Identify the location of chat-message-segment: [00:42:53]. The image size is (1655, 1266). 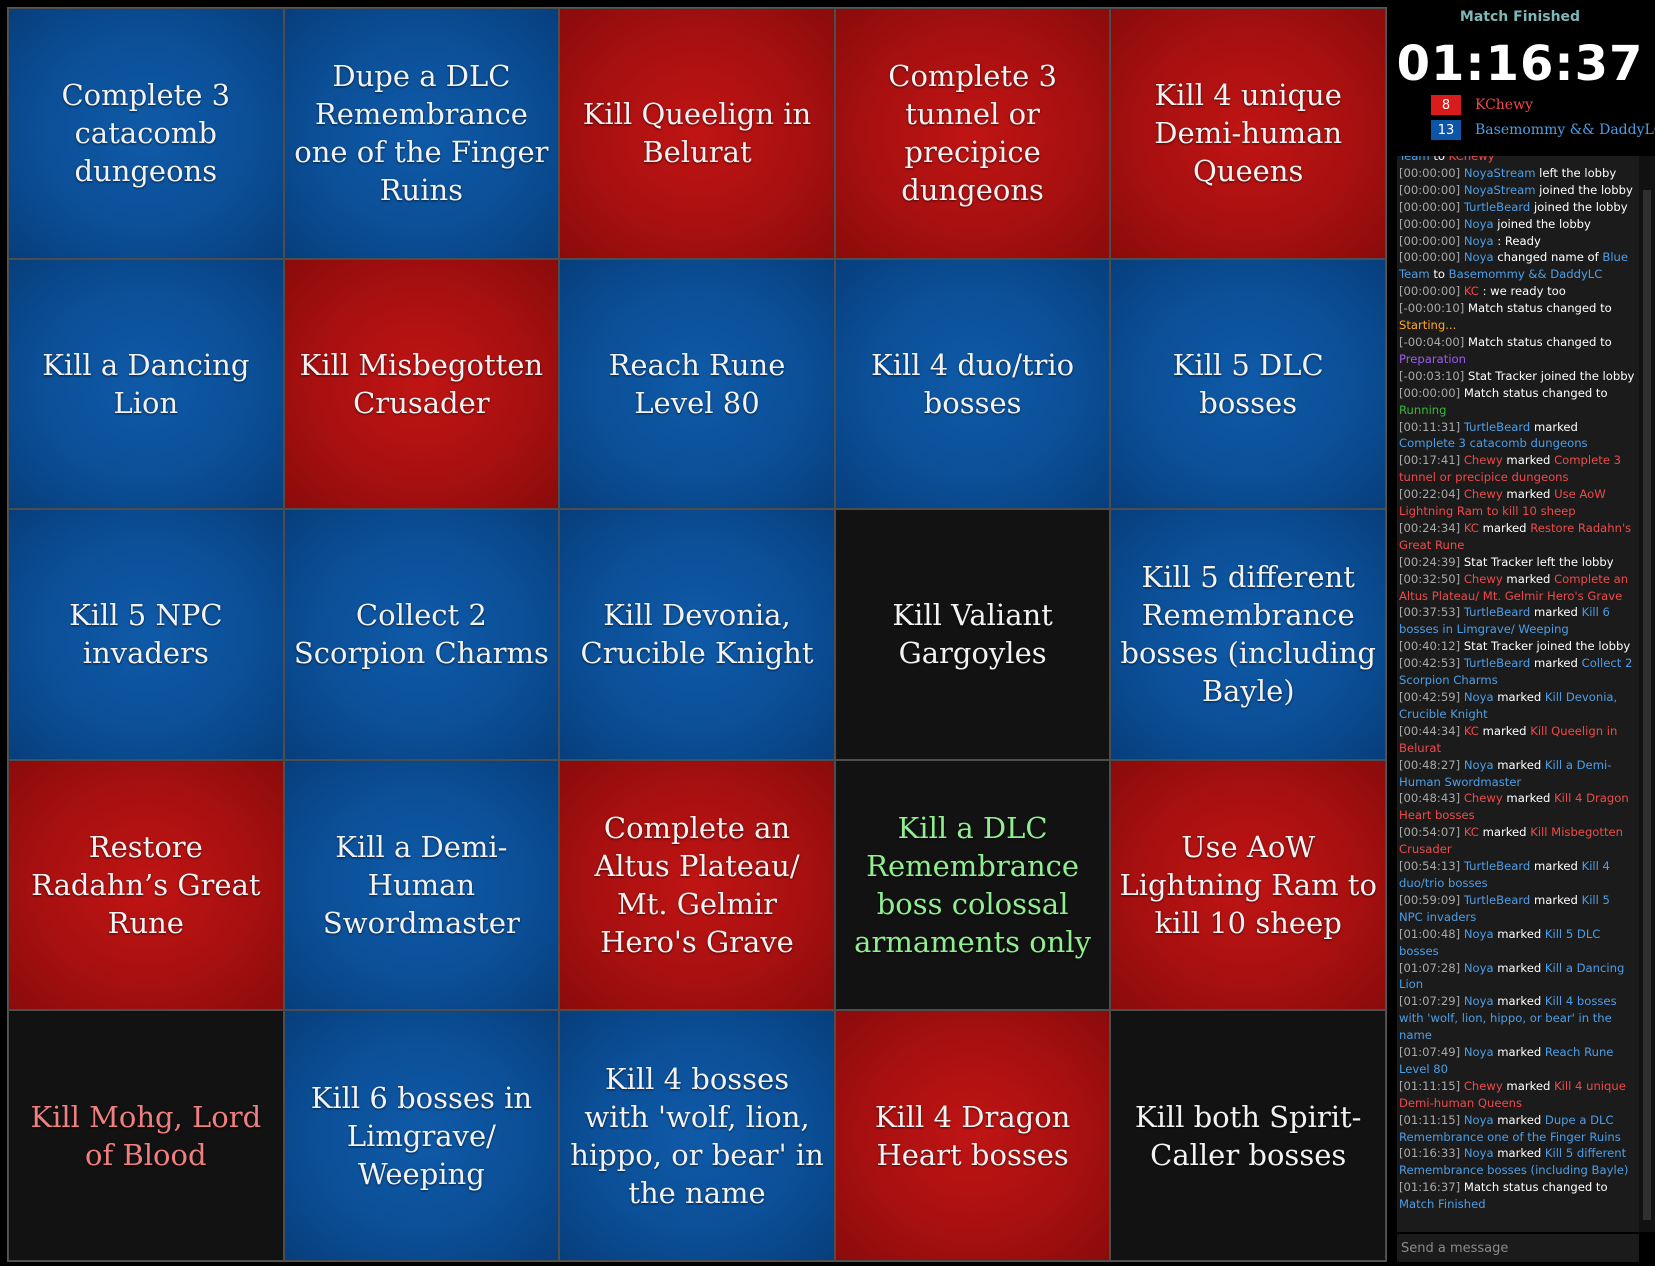
(1431, 663).